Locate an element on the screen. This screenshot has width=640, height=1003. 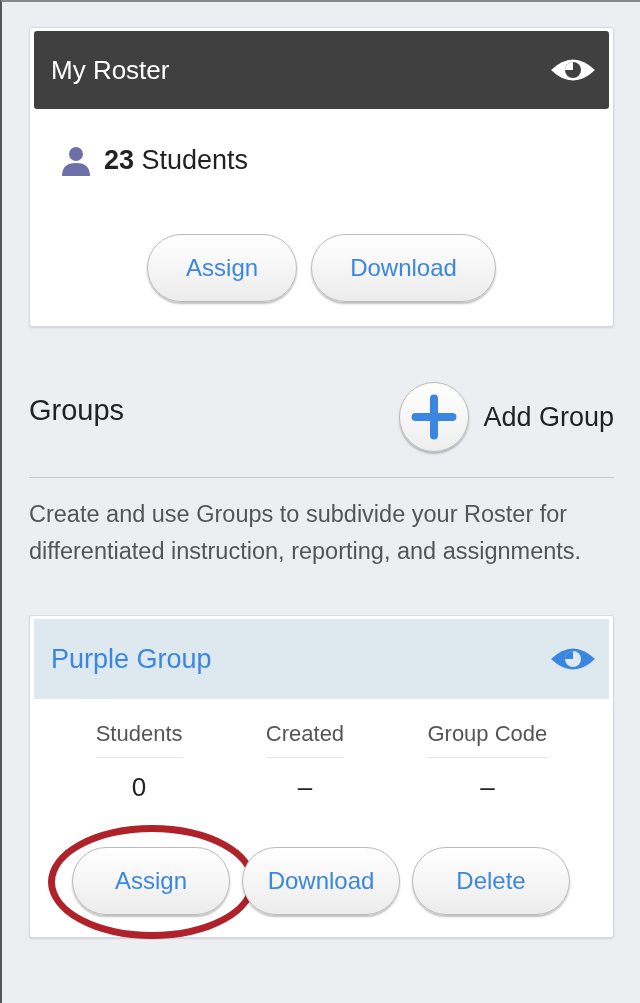
group-action-button: Download is located at coordinates (321, 881).